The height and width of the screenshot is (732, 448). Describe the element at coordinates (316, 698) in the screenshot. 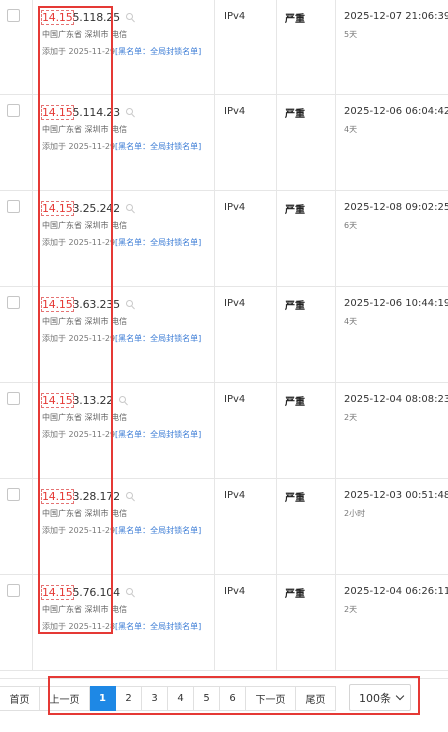

I see `last-page-button: 尾页` at that location.